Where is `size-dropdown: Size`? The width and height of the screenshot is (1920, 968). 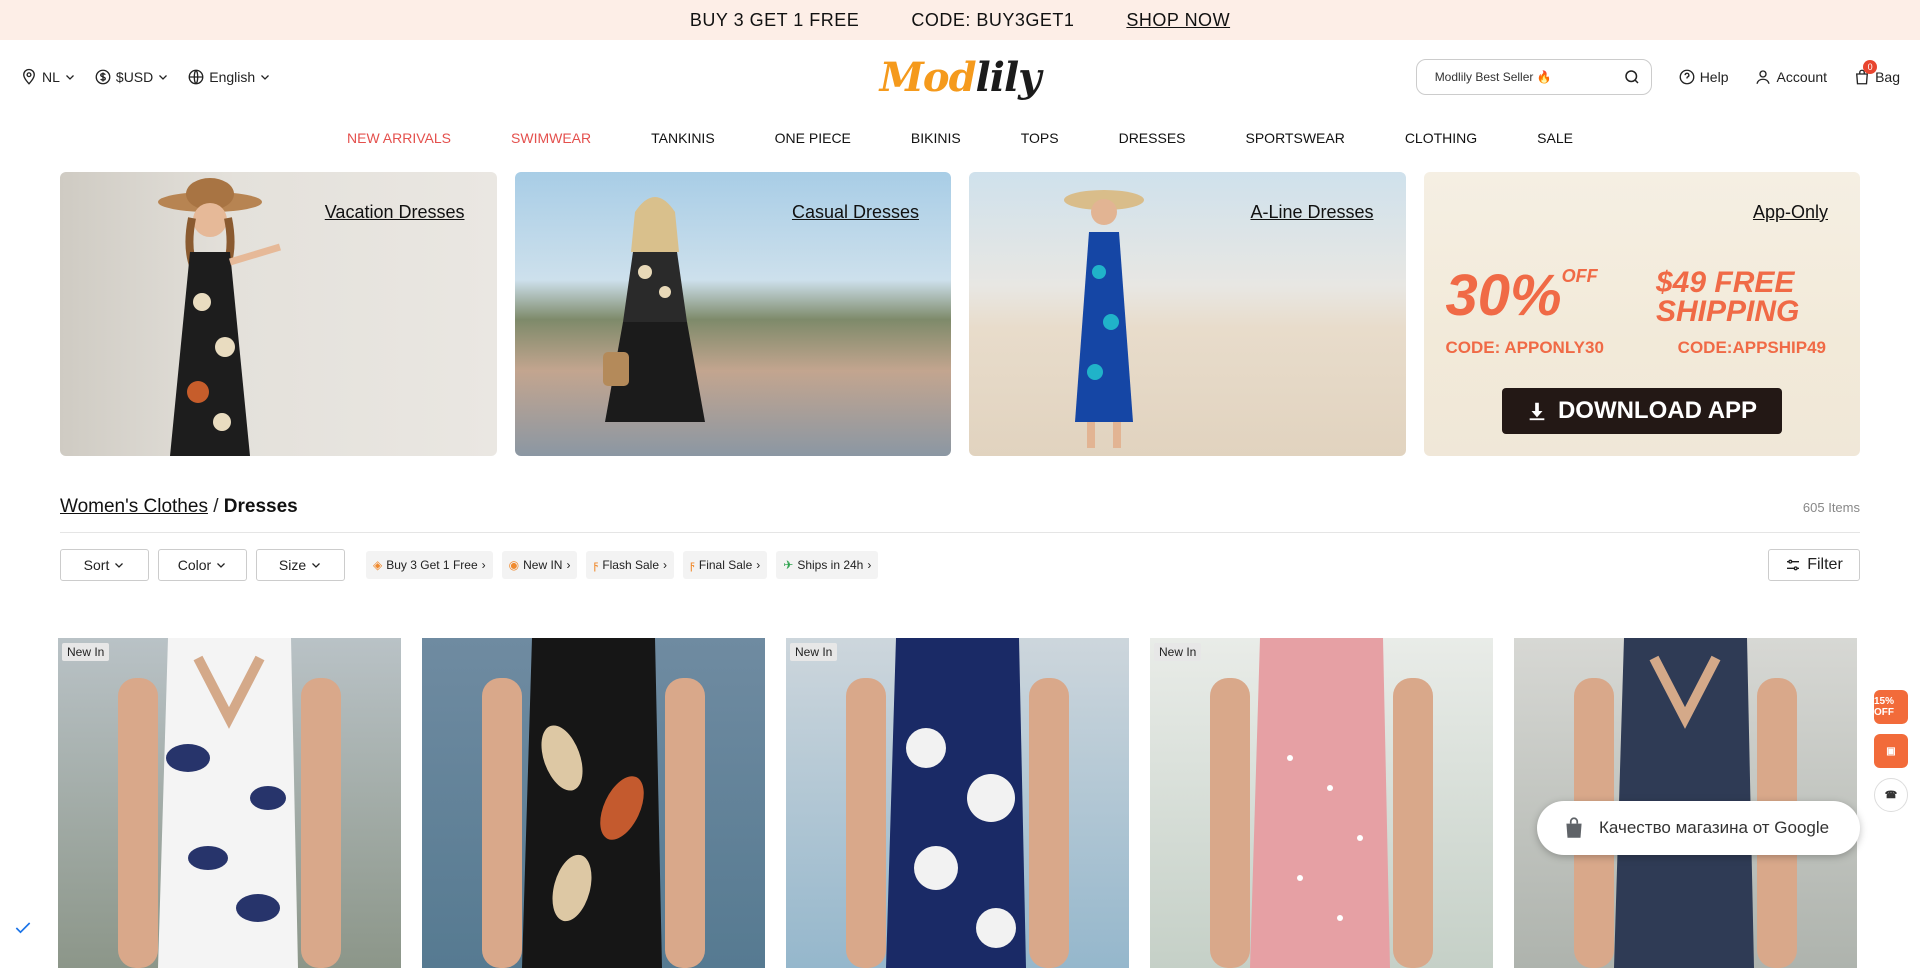
size-dropdown: Size is located at coordinates (300, 565).